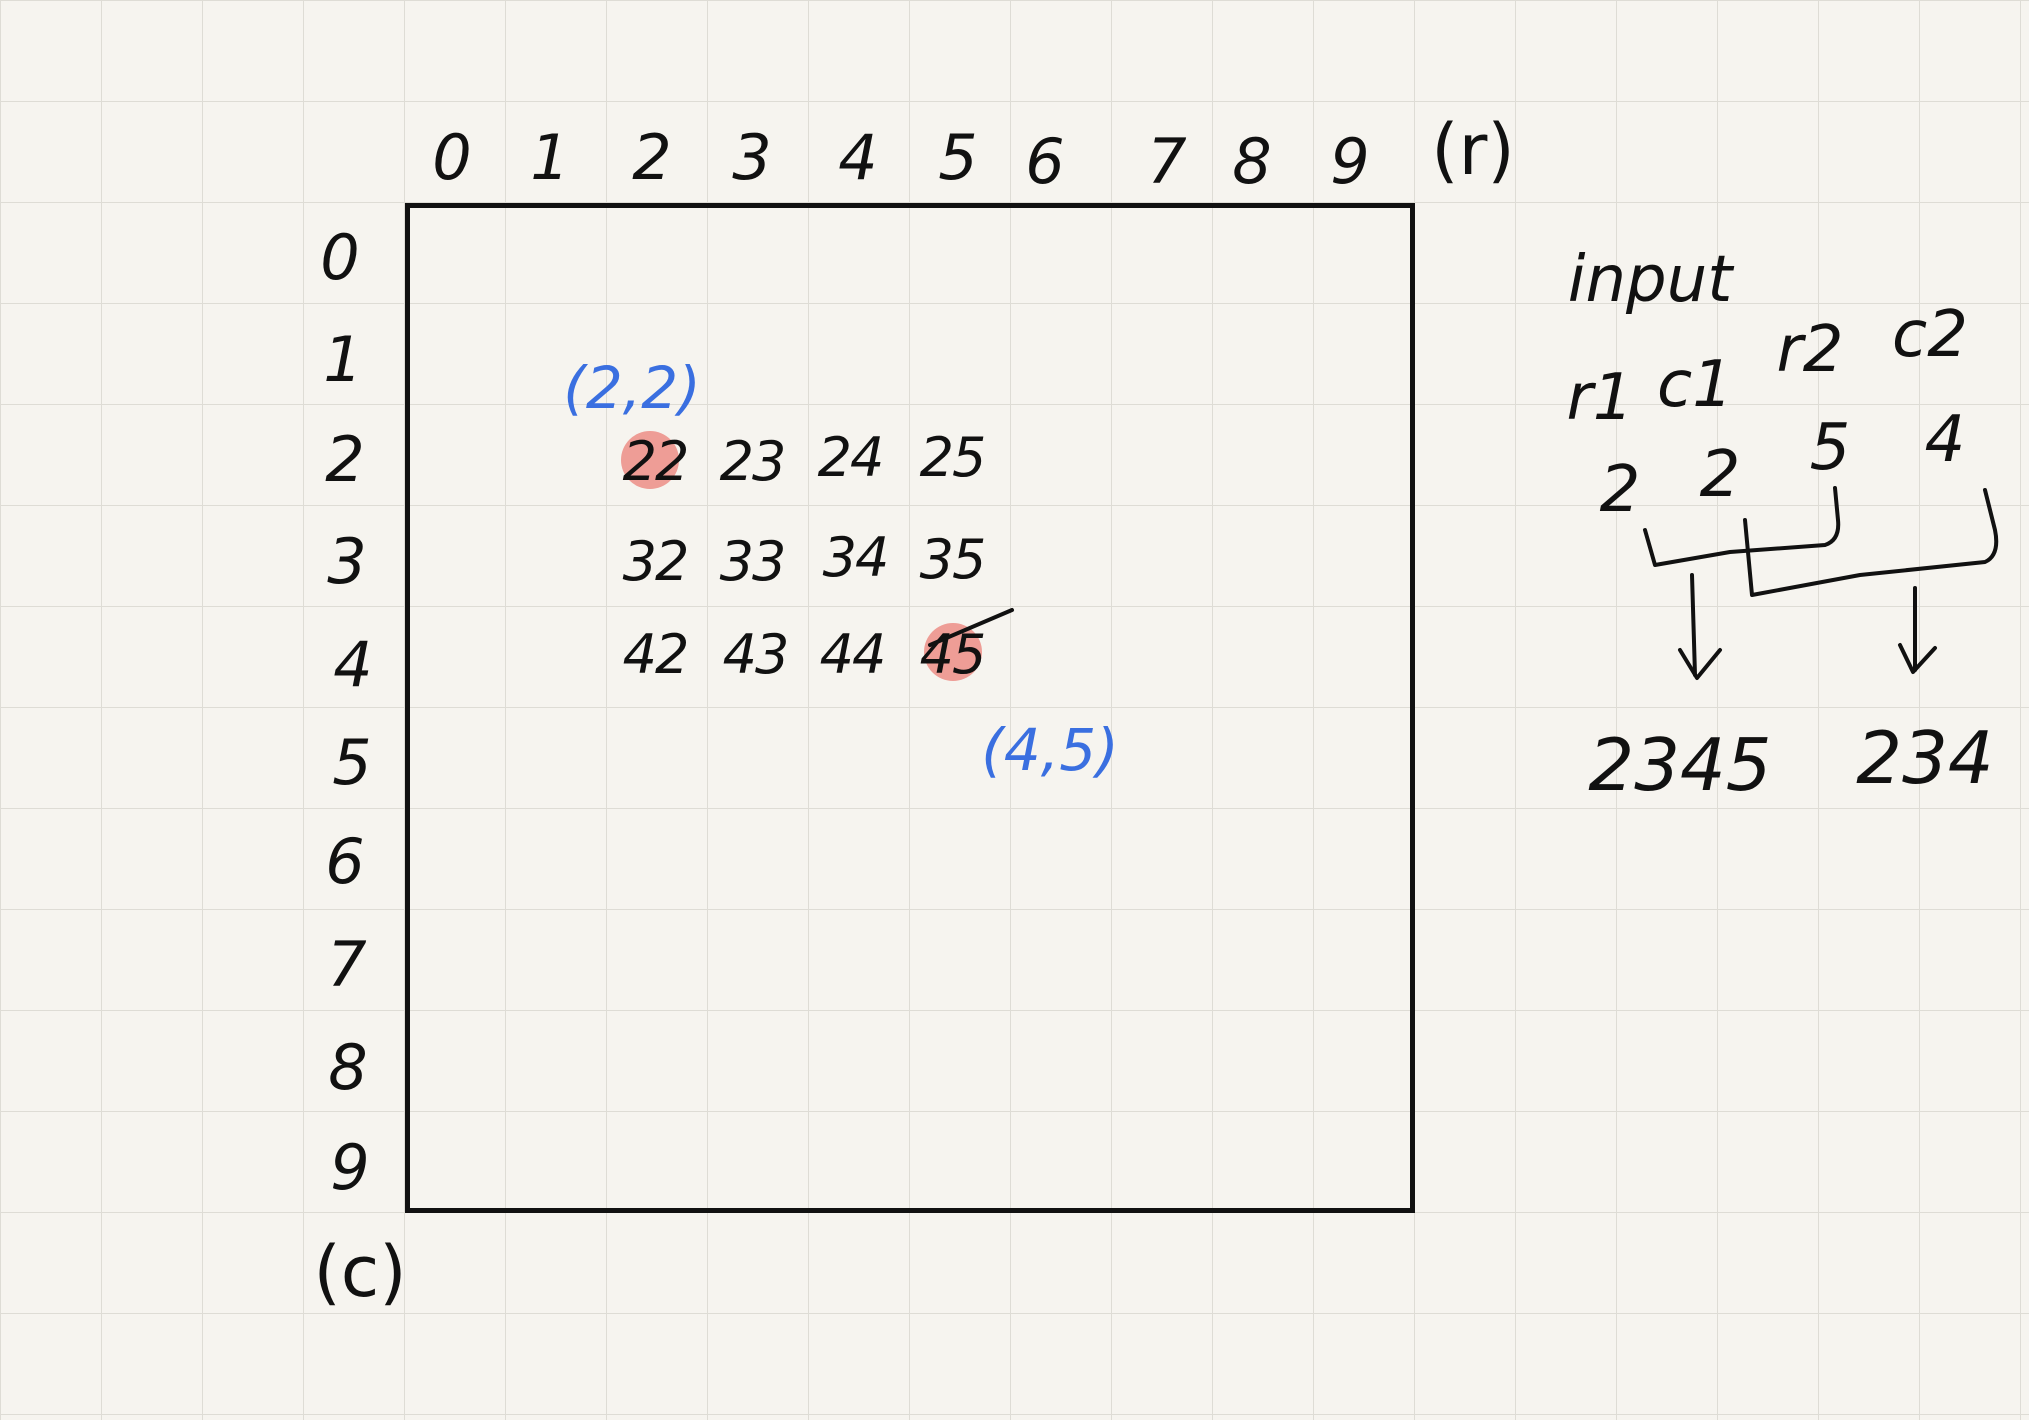  What do you see at coordinates (360, 1272) in the screenshot?
I see `row-axis-name: (c)` at bounding box center [360, 1272].